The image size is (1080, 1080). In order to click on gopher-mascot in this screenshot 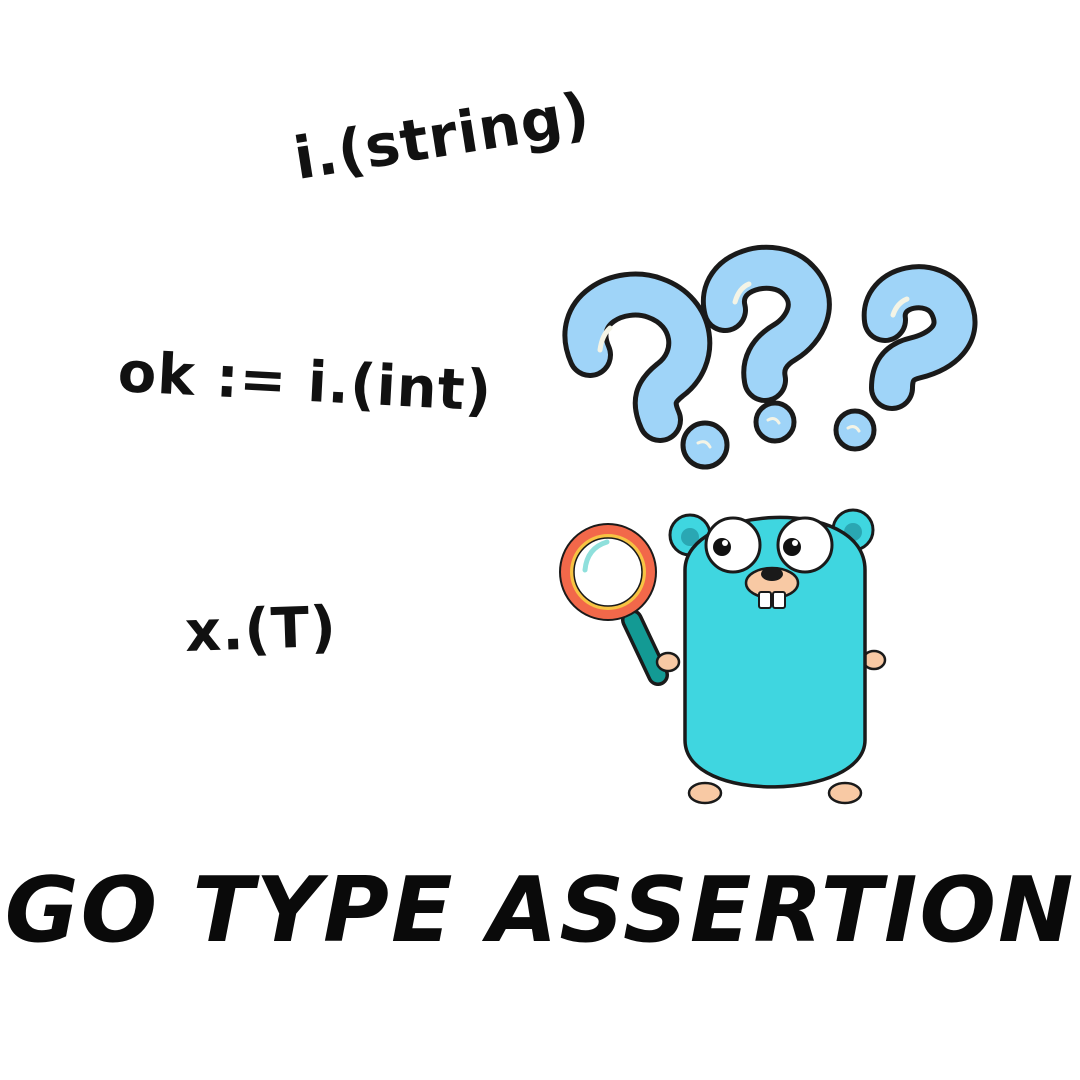, I will do `click(777, 656)`.